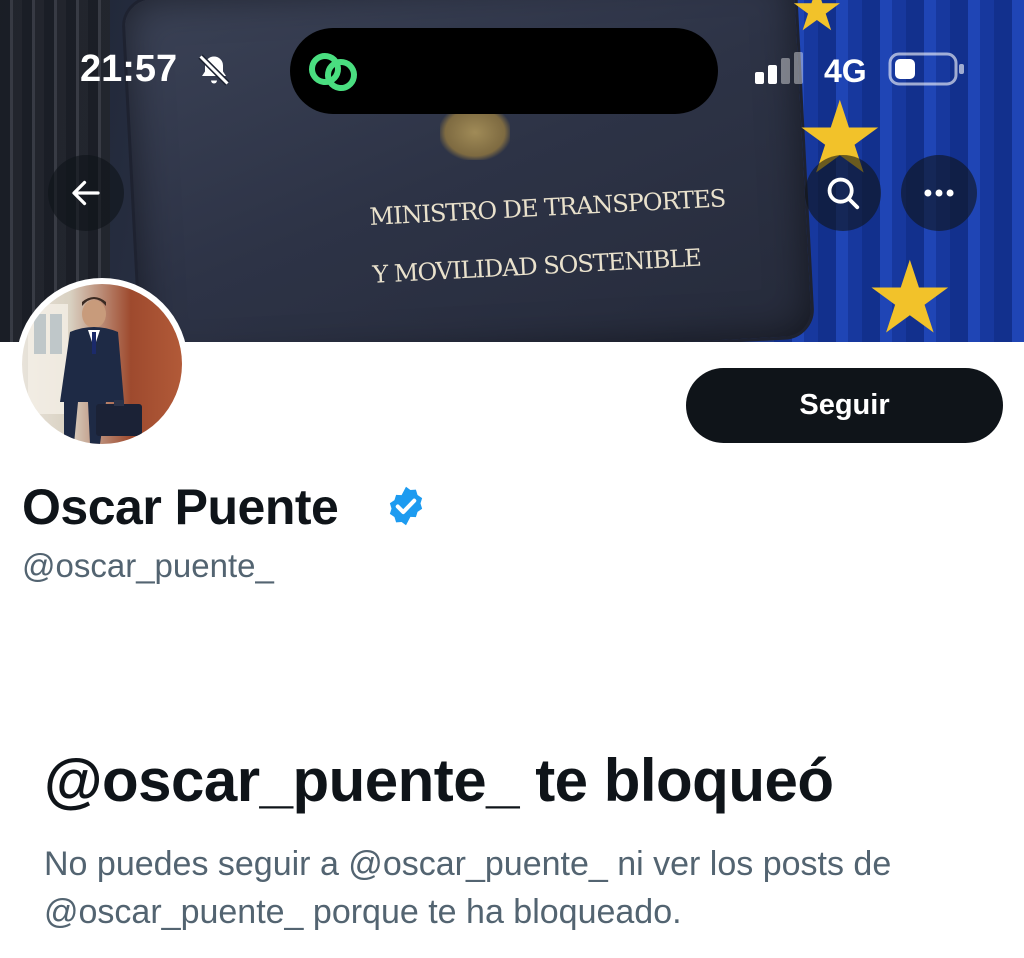  What do you see at coordinates (180, 507) in the screenshot?
I see `profile-display-name: Oscar Puente` at bounding box center [180, 507].